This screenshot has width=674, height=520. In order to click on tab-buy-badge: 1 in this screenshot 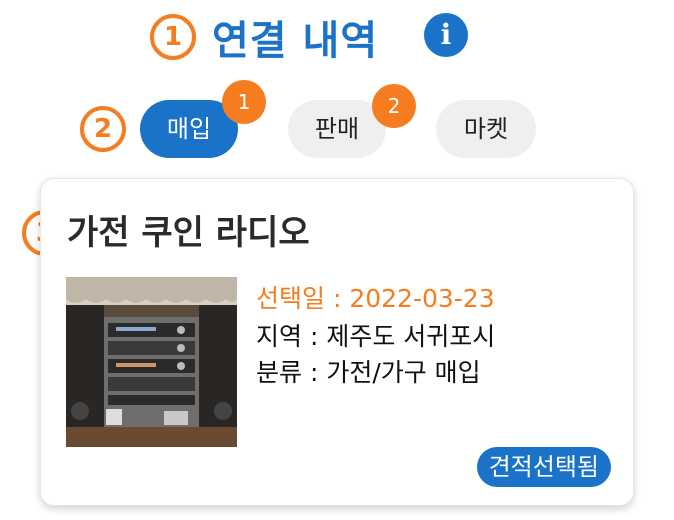, I will do `click(244, 102)`.